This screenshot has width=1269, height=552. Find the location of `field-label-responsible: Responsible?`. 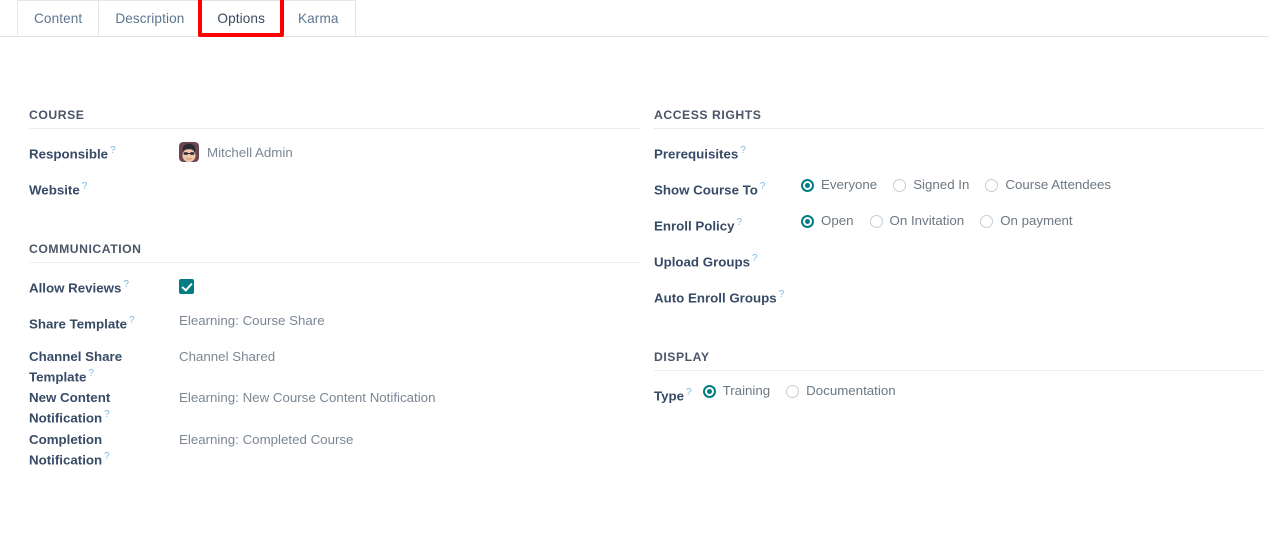

field-label-responsible: Responsible? is located at coordinates (104, 151).